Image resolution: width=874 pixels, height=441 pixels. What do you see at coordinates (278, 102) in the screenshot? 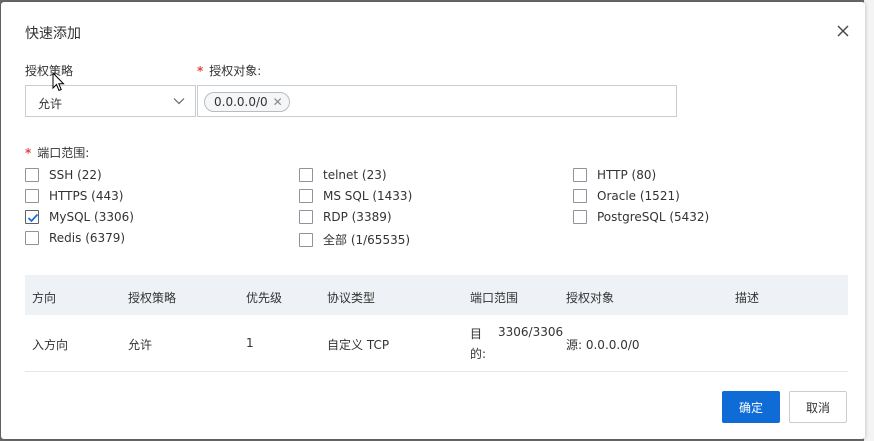
I see `tag-remove-icon: ✕` at bounding box center [278, 102].